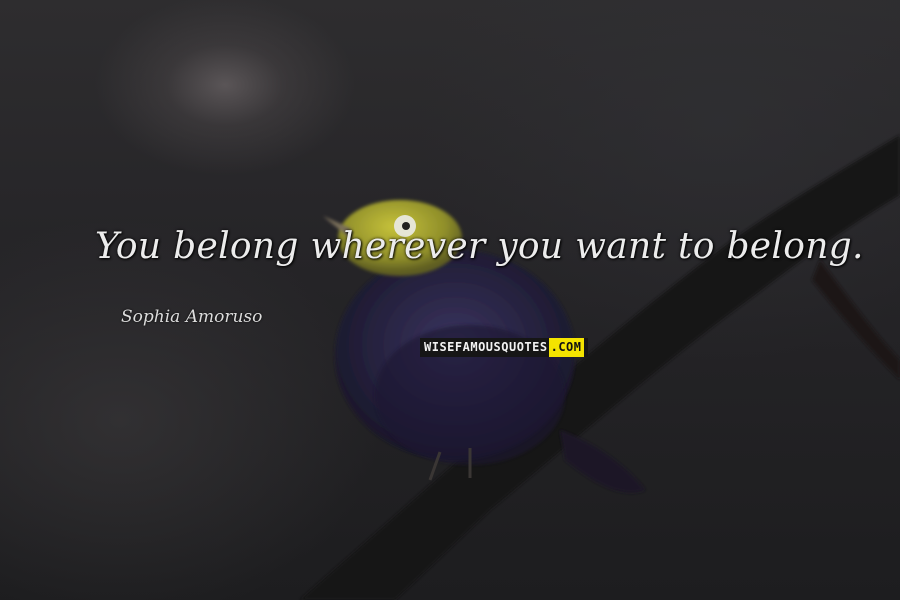  Describe the element at coordinates (602, 461) in the screenshot. I see `bird-tail` at that location.